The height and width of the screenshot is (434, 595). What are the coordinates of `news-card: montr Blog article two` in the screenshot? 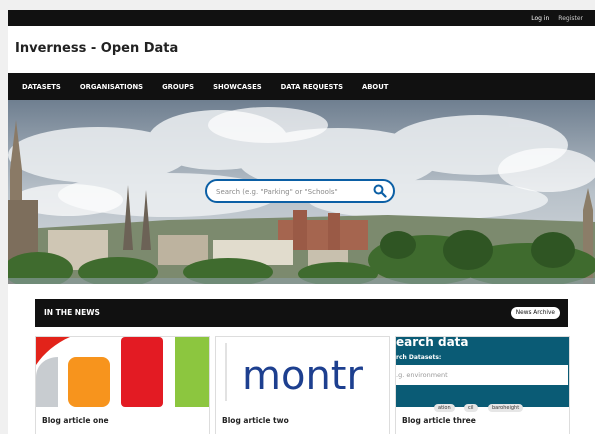 It's located at (302, 385).